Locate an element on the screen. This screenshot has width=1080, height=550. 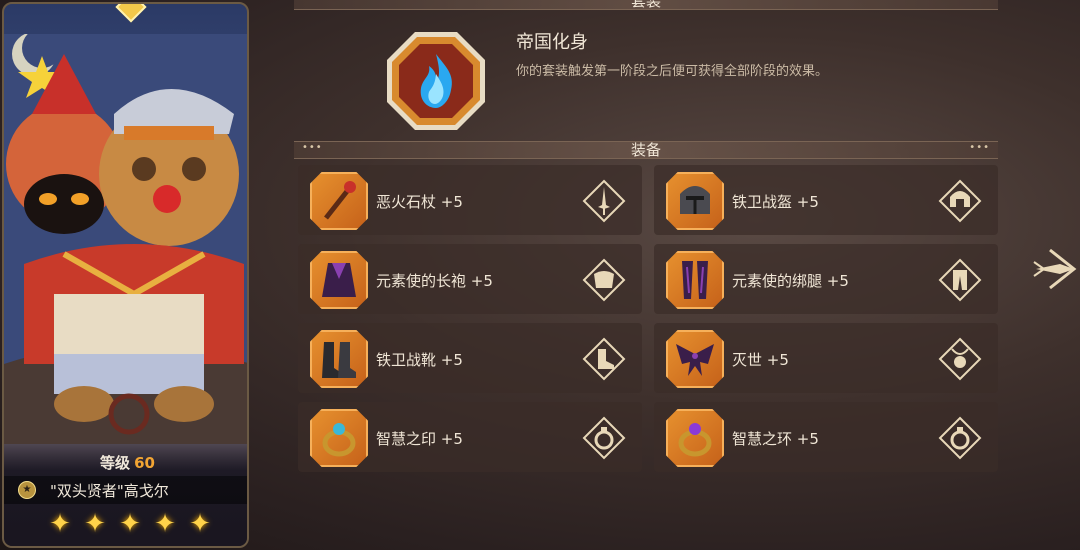
equipment-slot: 灭世 +5 is located at coordinates (826, 358).